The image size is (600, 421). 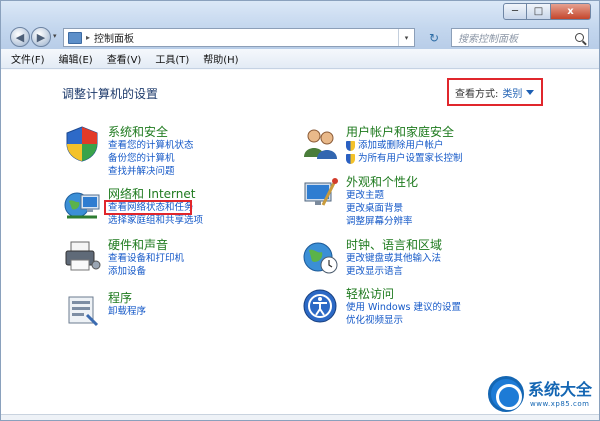 What do you see at coordinates (82, 257) in the screenshot?
I see `printer-icon` at bounding box center [82, 257].